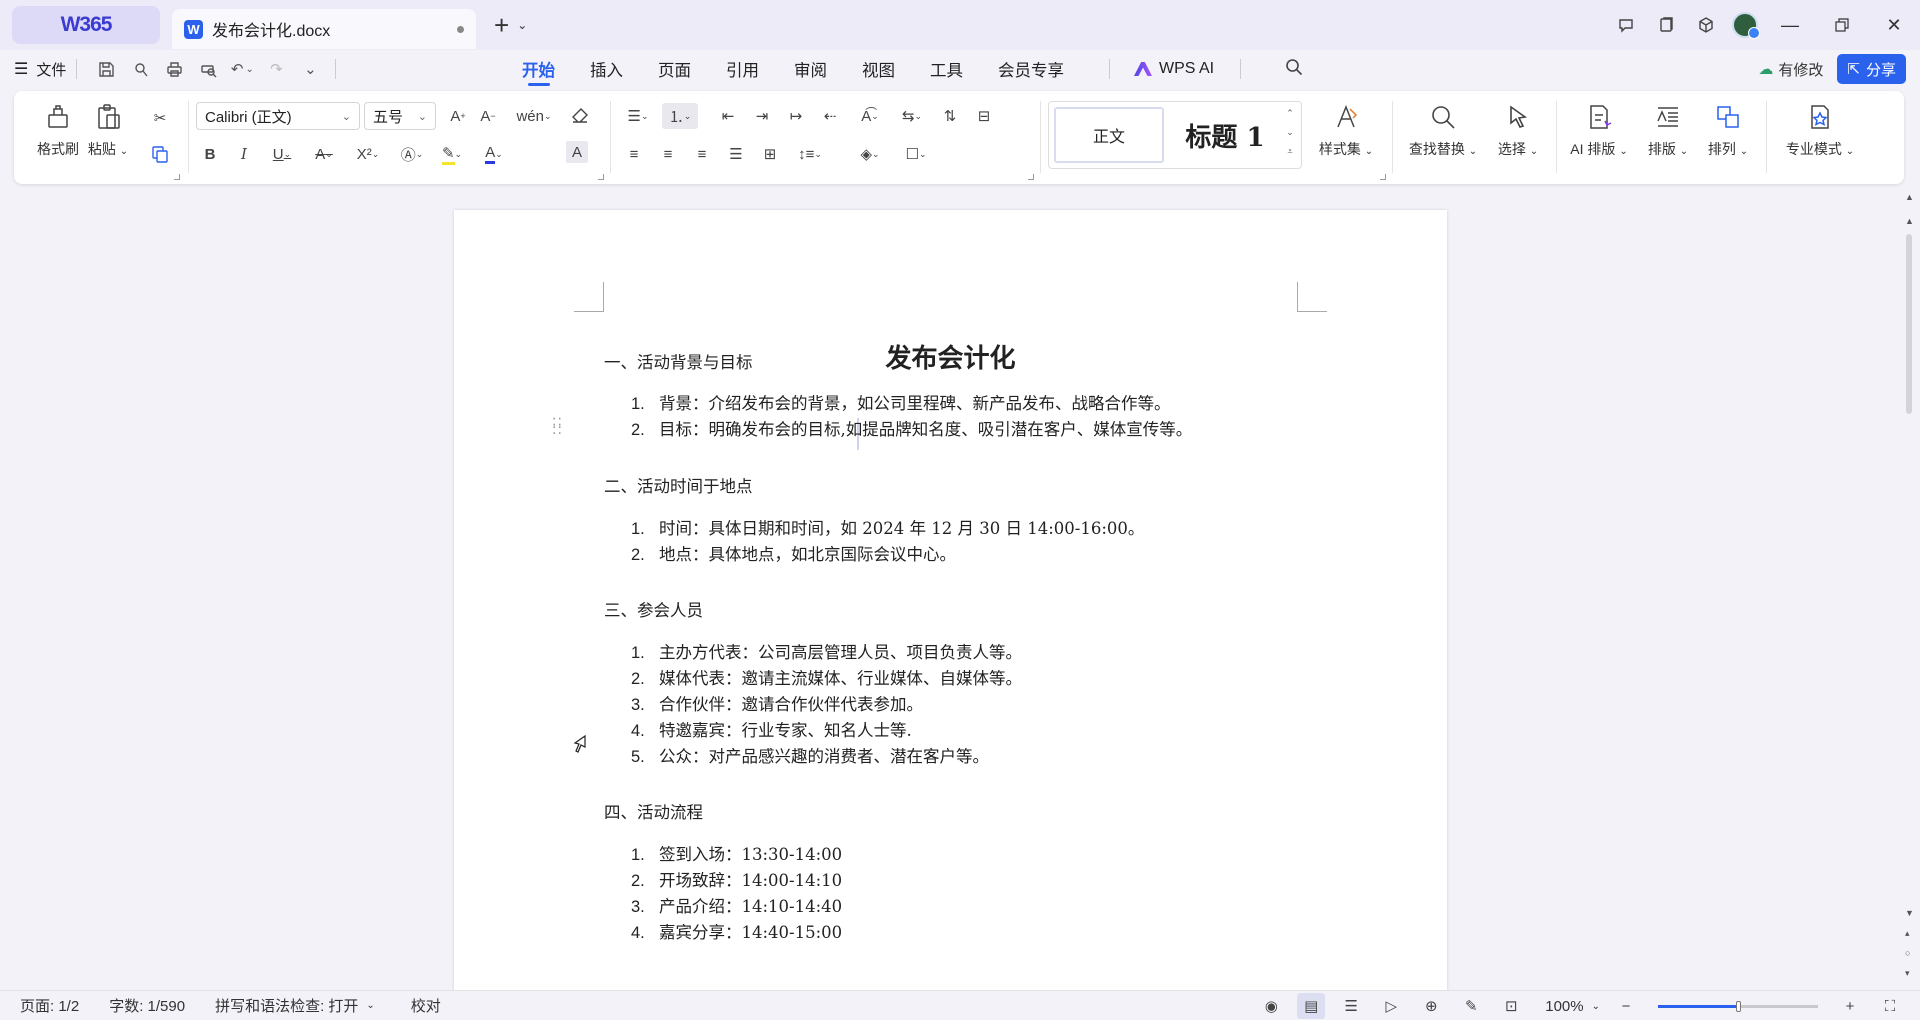 The image size is (1920, 1020). Describe the element at coordinates (950, 116) in the screenshot. I see `sort-icon: ⇅` at that location.